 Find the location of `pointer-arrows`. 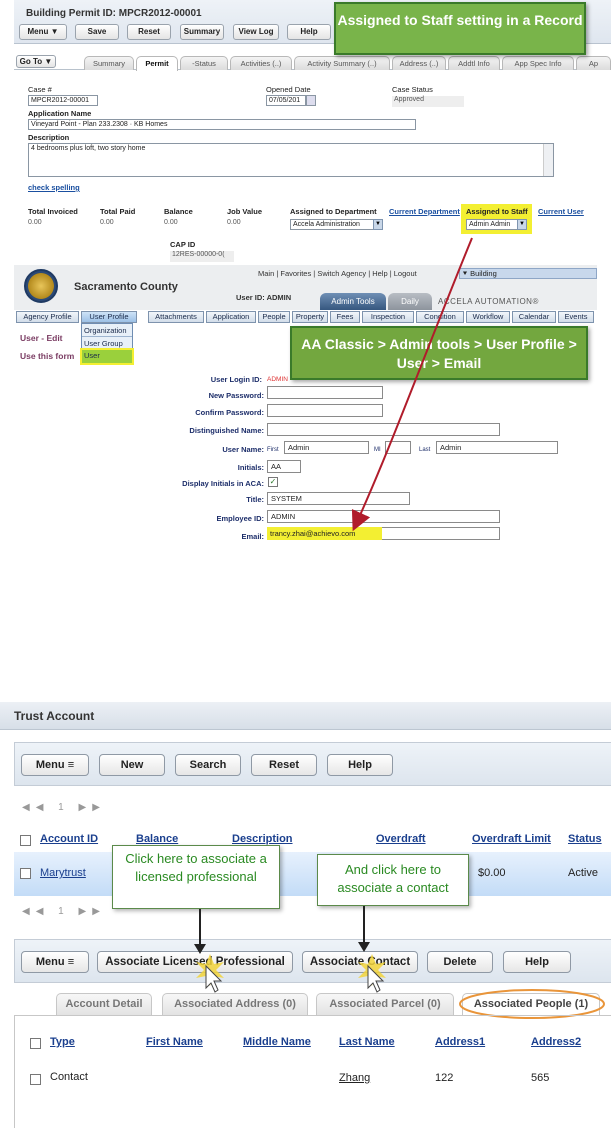

pointer-arrows is located at coordinates (290, 949).